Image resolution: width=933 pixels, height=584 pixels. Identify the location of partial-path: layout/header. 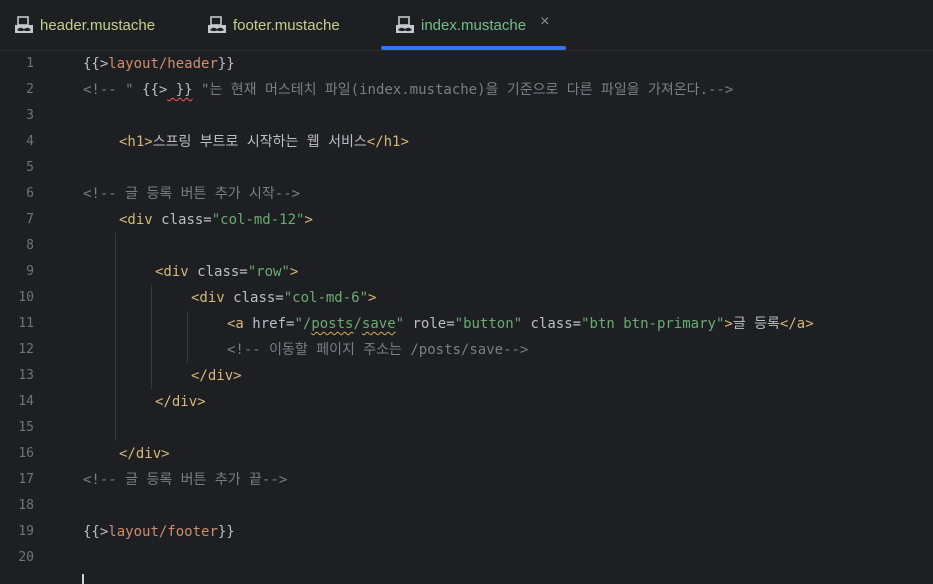
(163, 64).